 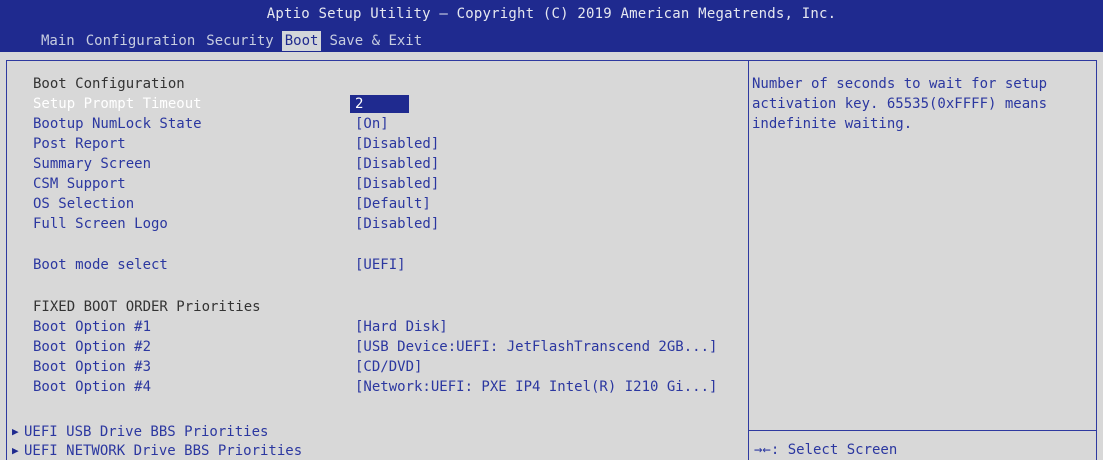 I want to click on section-boot-configuration: Boot Configuration, so click(x=92, y=84).